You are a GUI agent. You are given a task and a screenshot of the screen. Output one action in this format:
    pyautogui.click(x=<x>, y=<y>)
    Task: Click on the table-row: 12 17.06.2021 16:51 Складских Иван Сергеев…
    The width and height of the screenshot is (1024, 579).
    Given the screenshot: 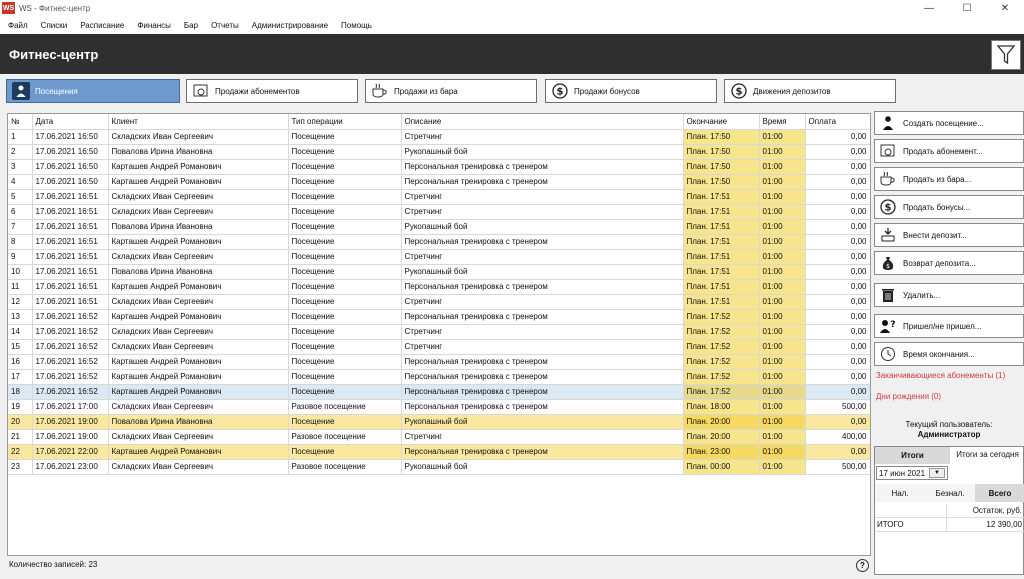 What is the action you would take?
    pyautogui.click(x=439, y=302)
    